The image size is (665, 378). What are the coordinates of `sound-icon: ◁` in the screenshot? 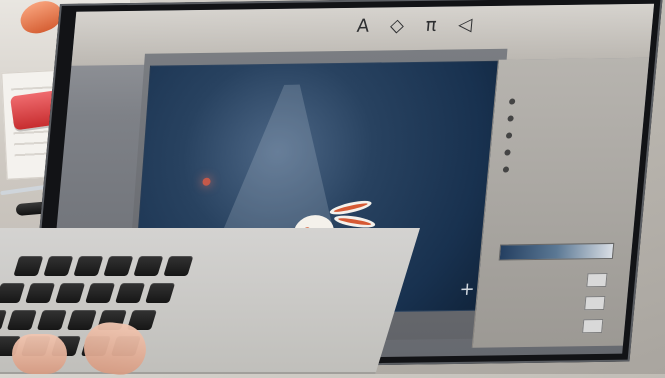 It's located at (465, 25).